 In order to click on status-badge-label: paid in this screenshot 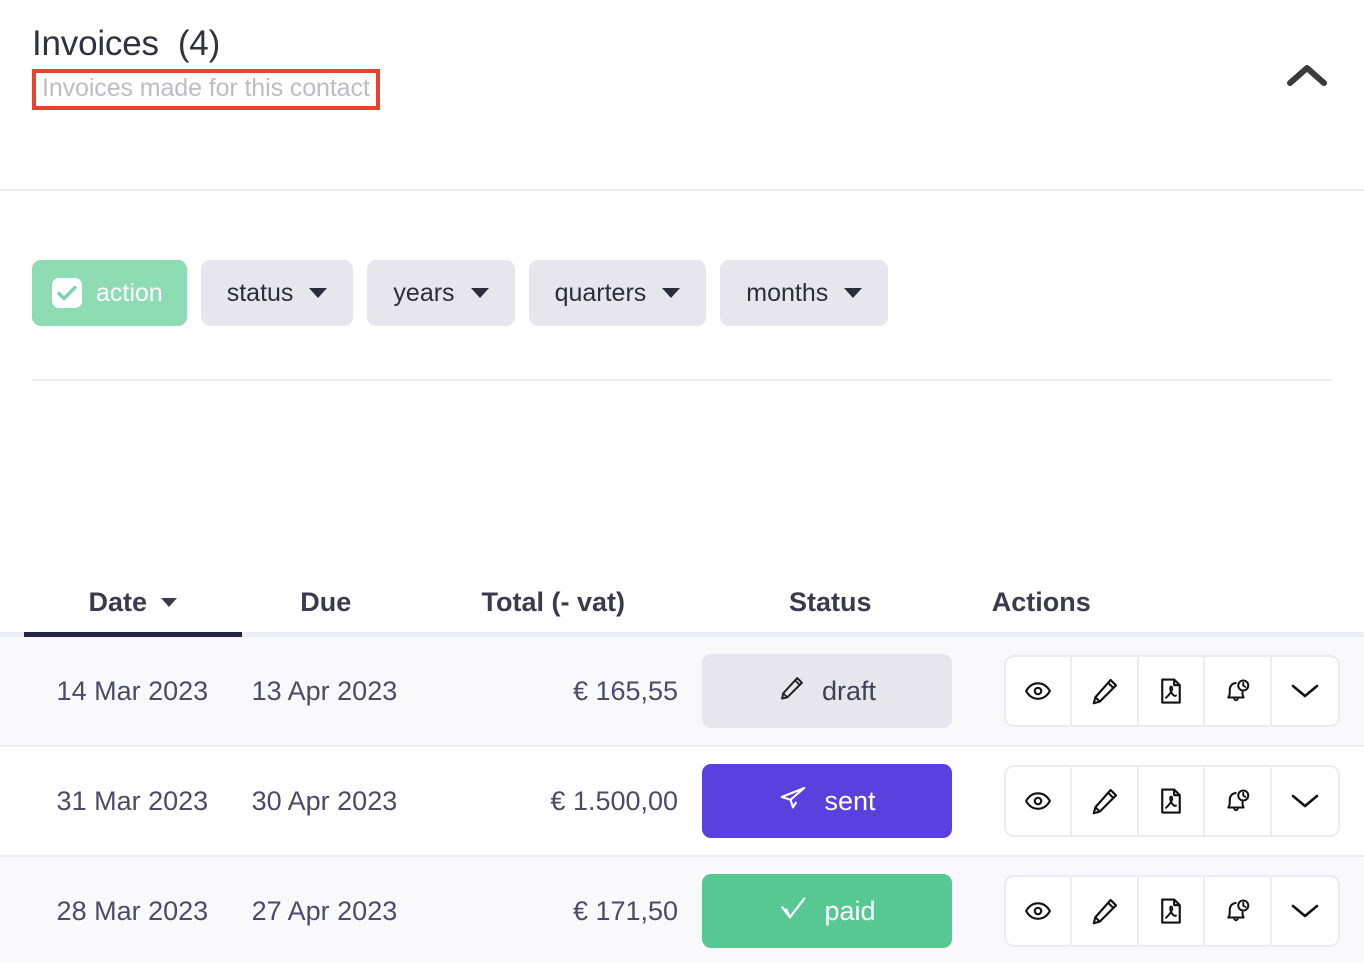, I will do `click(850, 910)`.